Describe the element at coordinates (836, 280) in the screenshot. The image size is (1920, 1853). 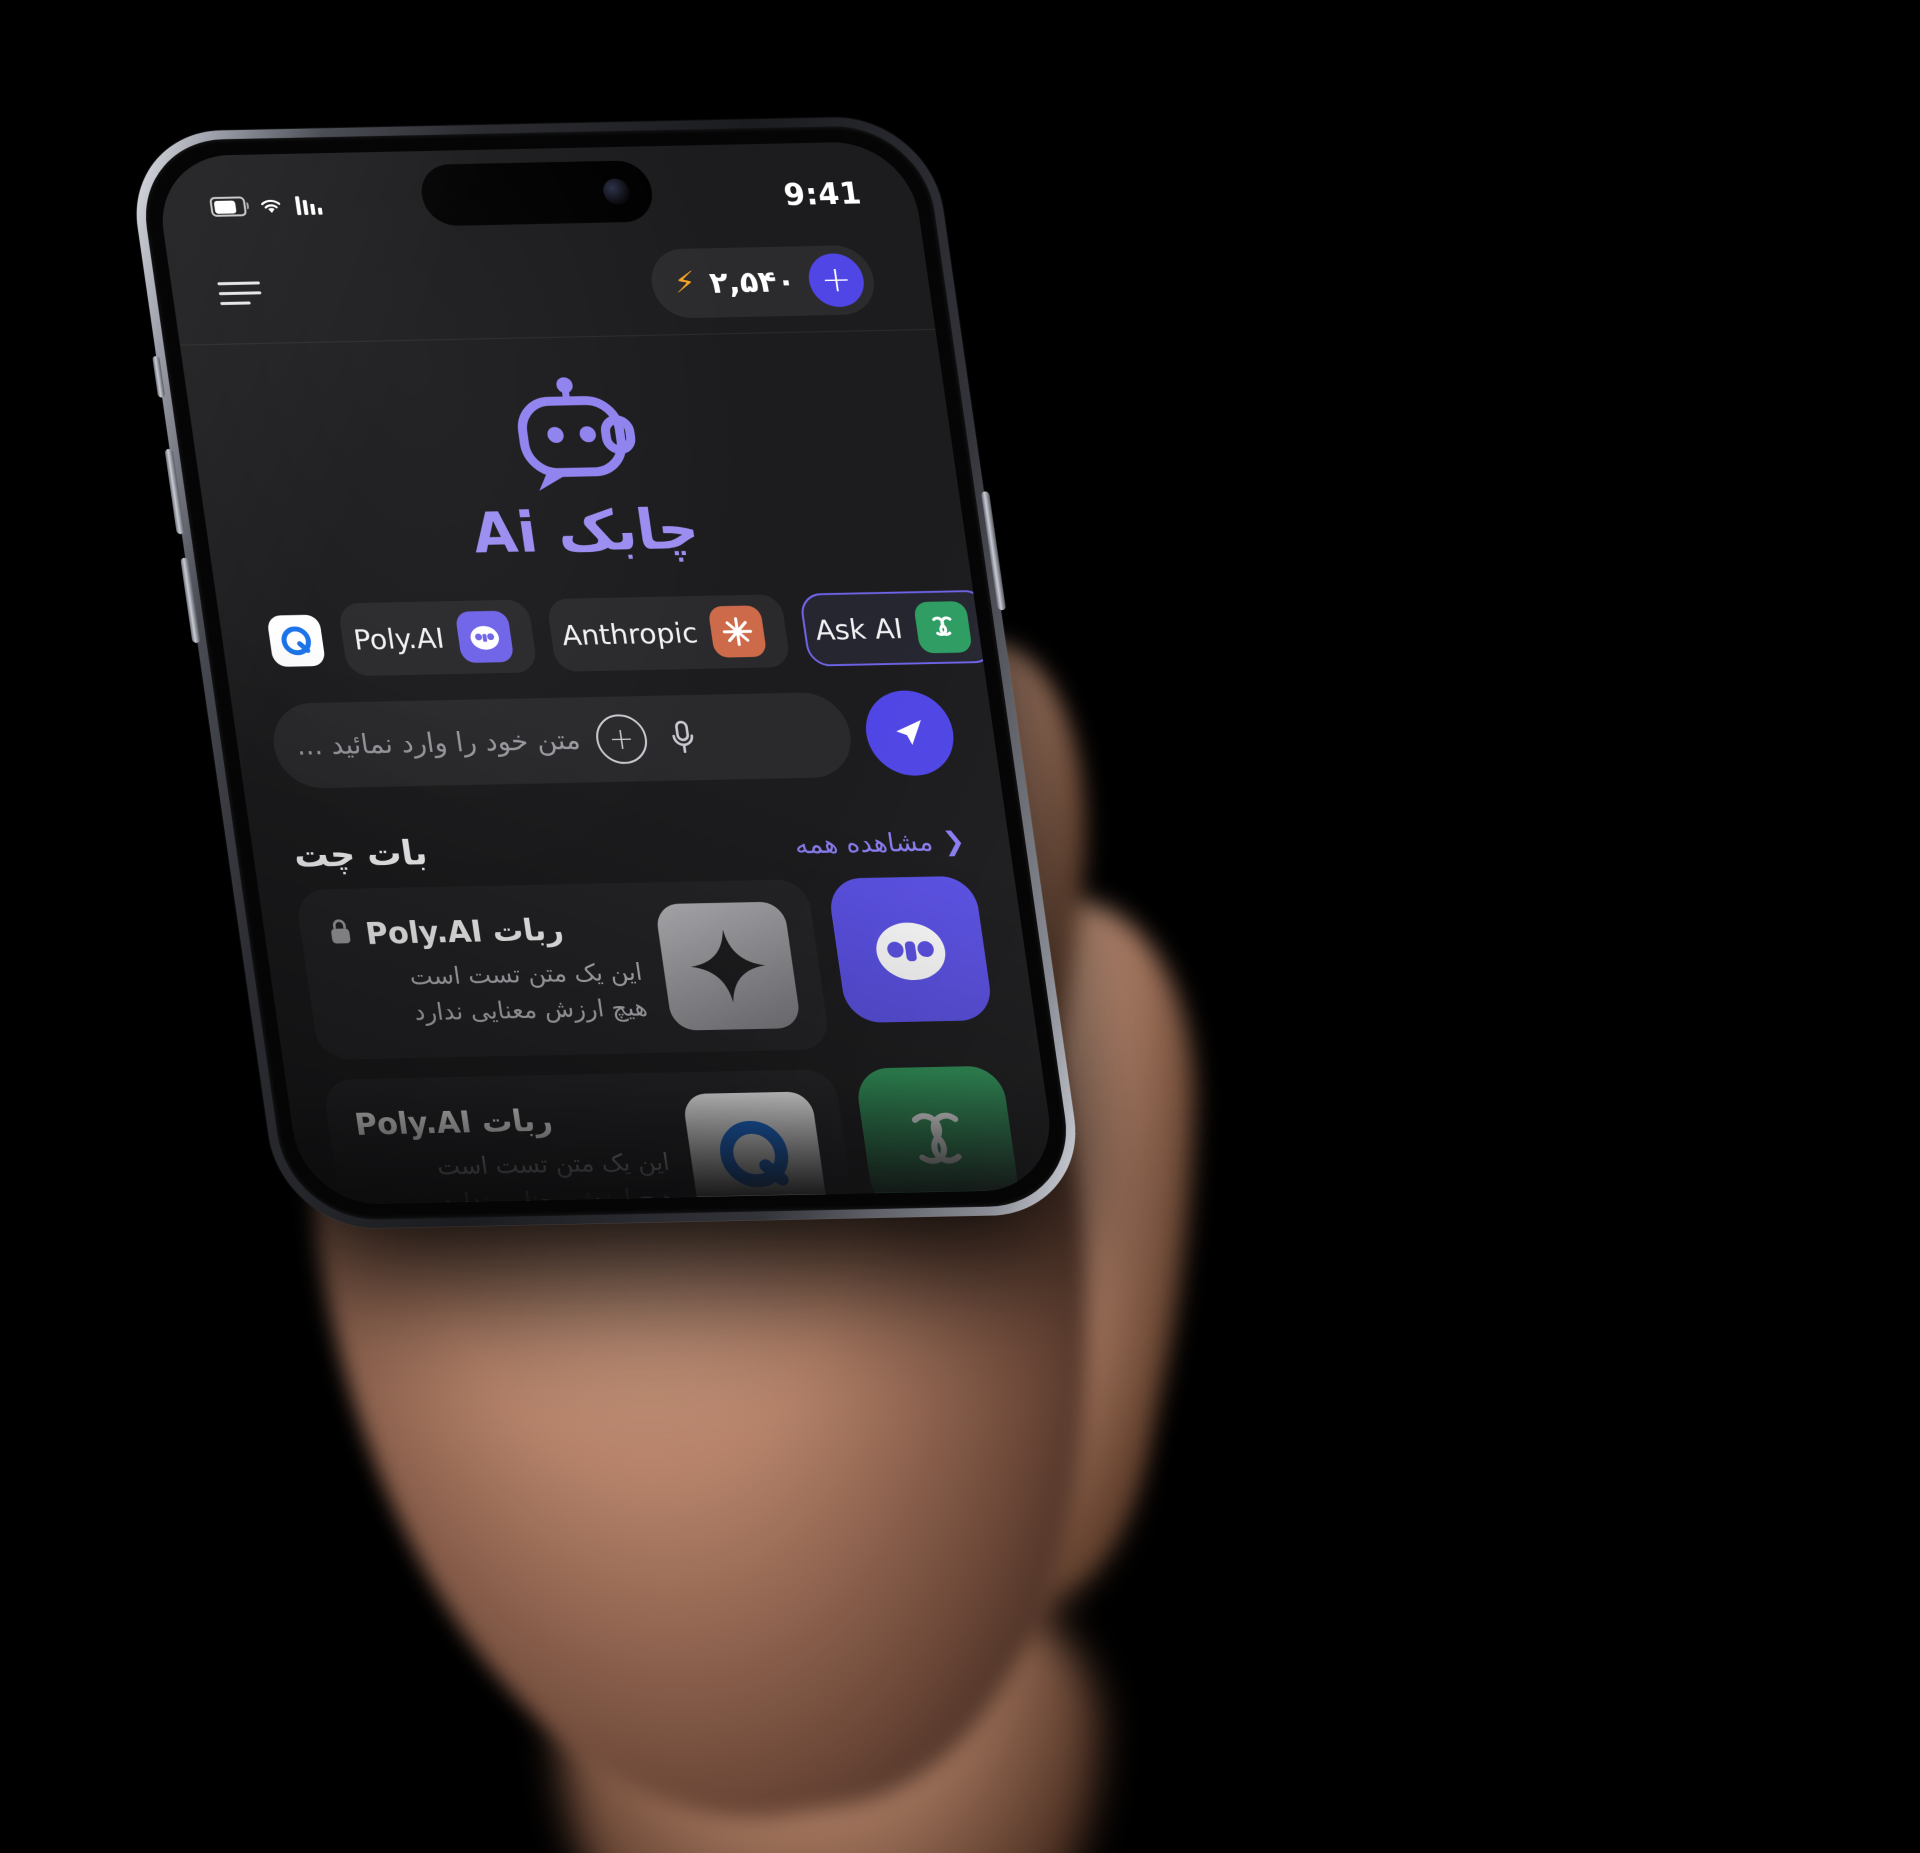
I see `add-credits-button: +` at that location.